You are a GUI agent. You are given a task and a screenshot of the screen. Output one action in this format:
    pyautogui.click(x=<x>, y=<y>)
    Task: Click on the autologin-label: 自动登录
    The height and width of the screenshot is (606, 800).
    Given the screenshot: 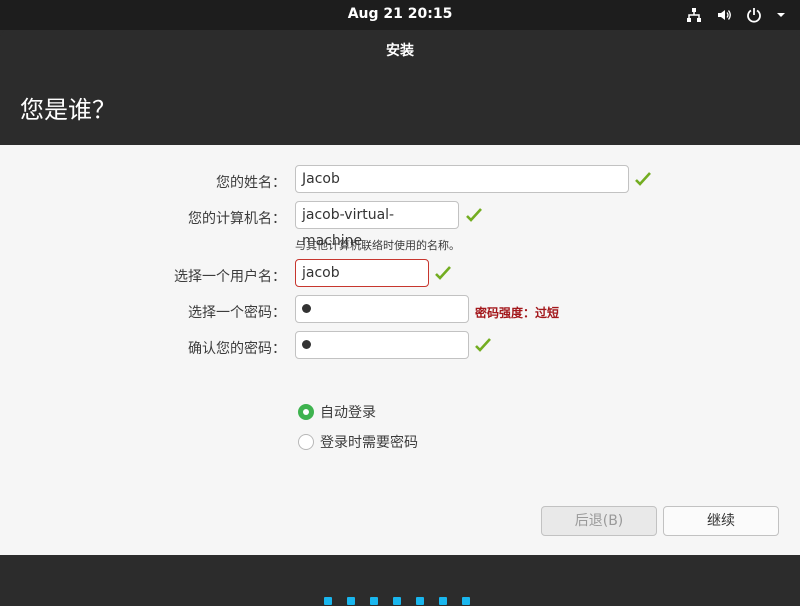 What is the action you would take?
    pyautogui.click(x=348, y=413)
    